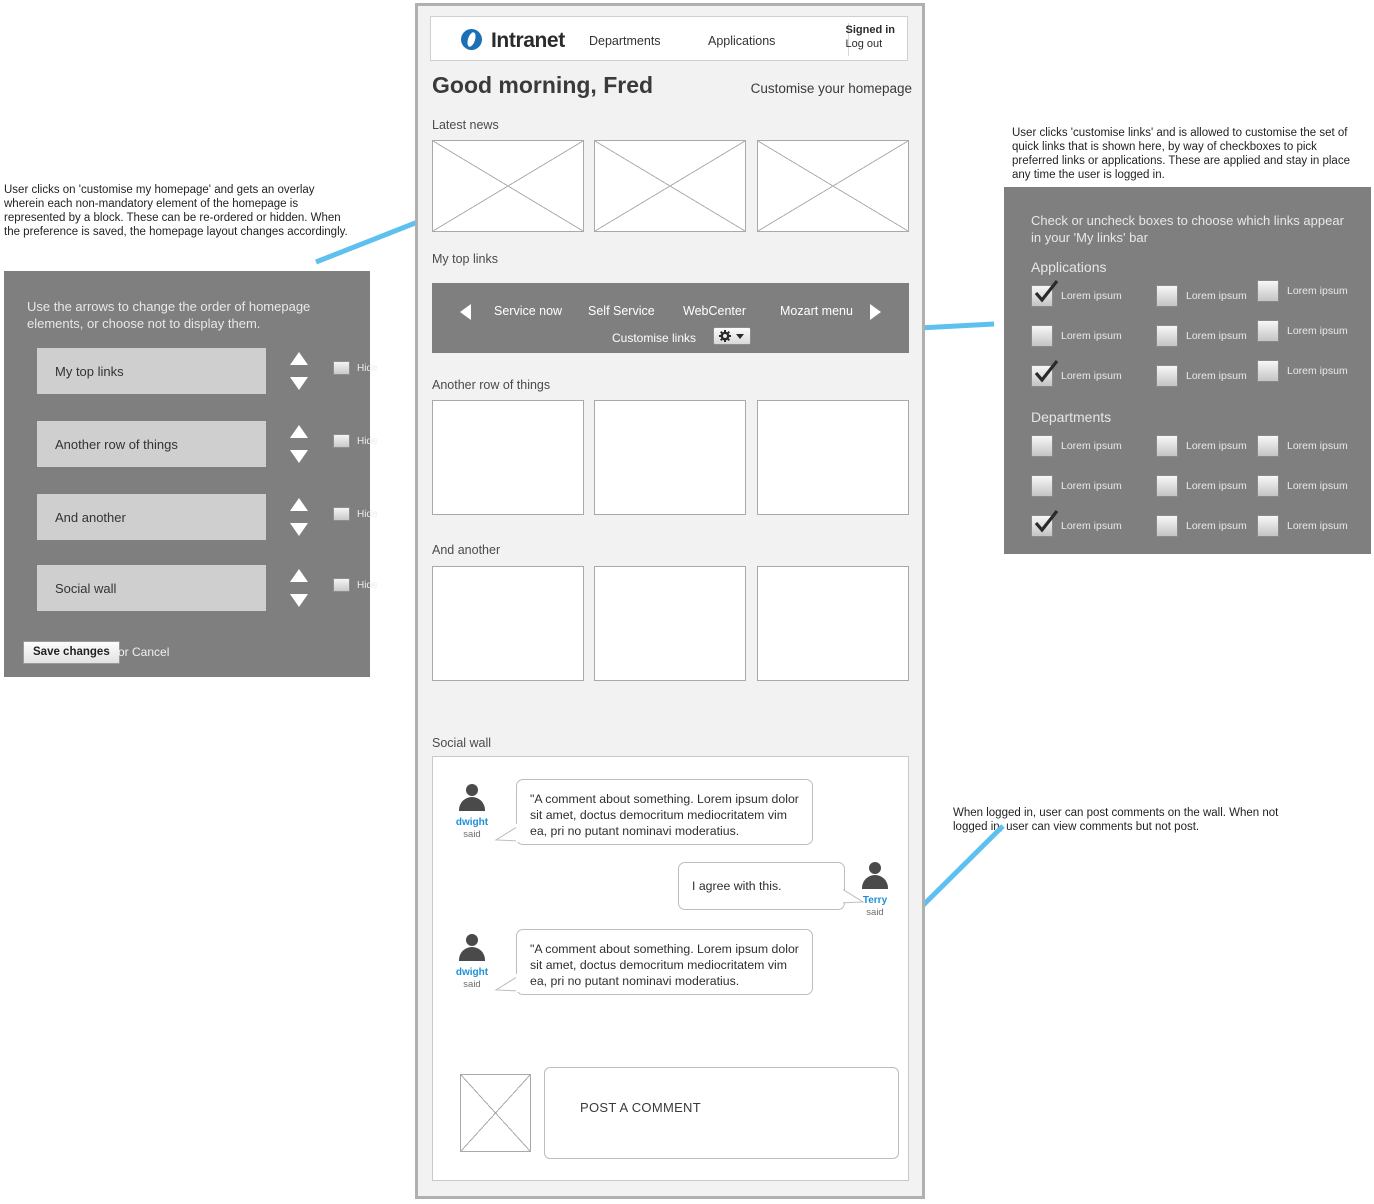 This screenshot has width=1374, height=1204. Describe the element at coordinates (491, 385) in the screenshot. I see `section-label-another-row: Another row of things` at that location.